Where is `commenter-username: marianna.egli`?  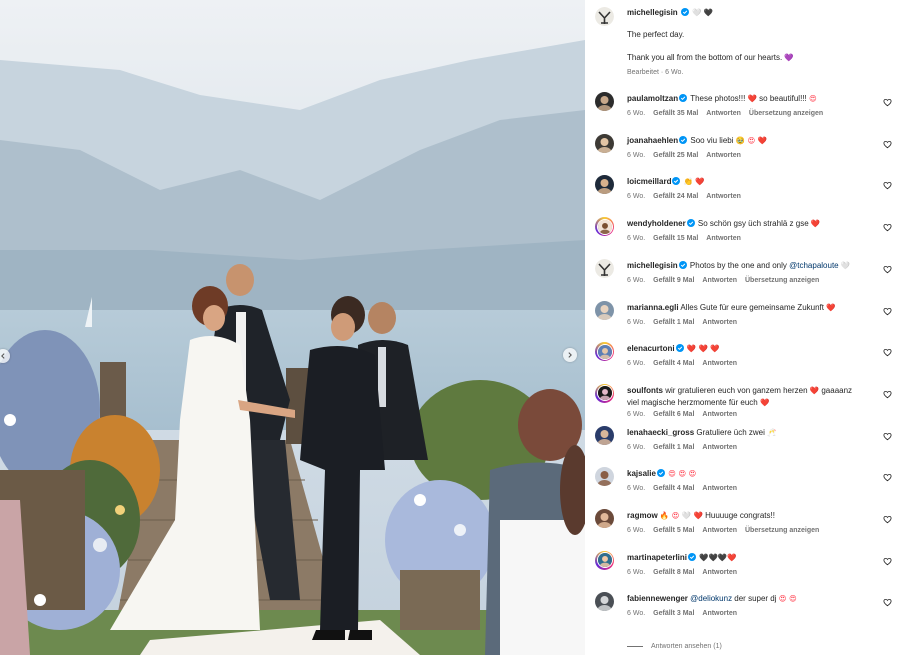 commenter-username: marianna.egli is located at coordinates (653, 307).